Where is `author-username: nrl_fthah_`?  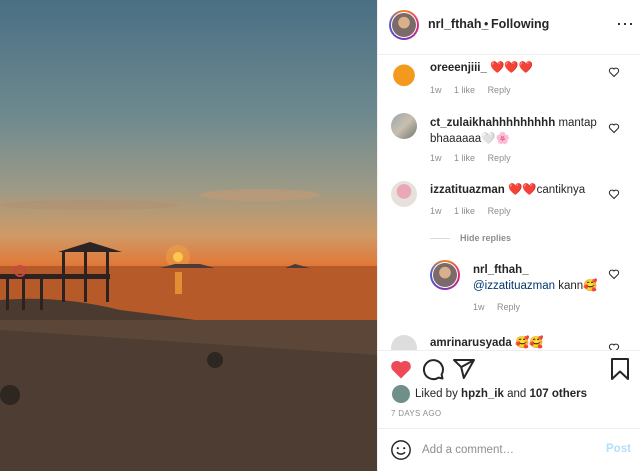 author-username: nrl_fthah_ is located at coordinates (458, 24).